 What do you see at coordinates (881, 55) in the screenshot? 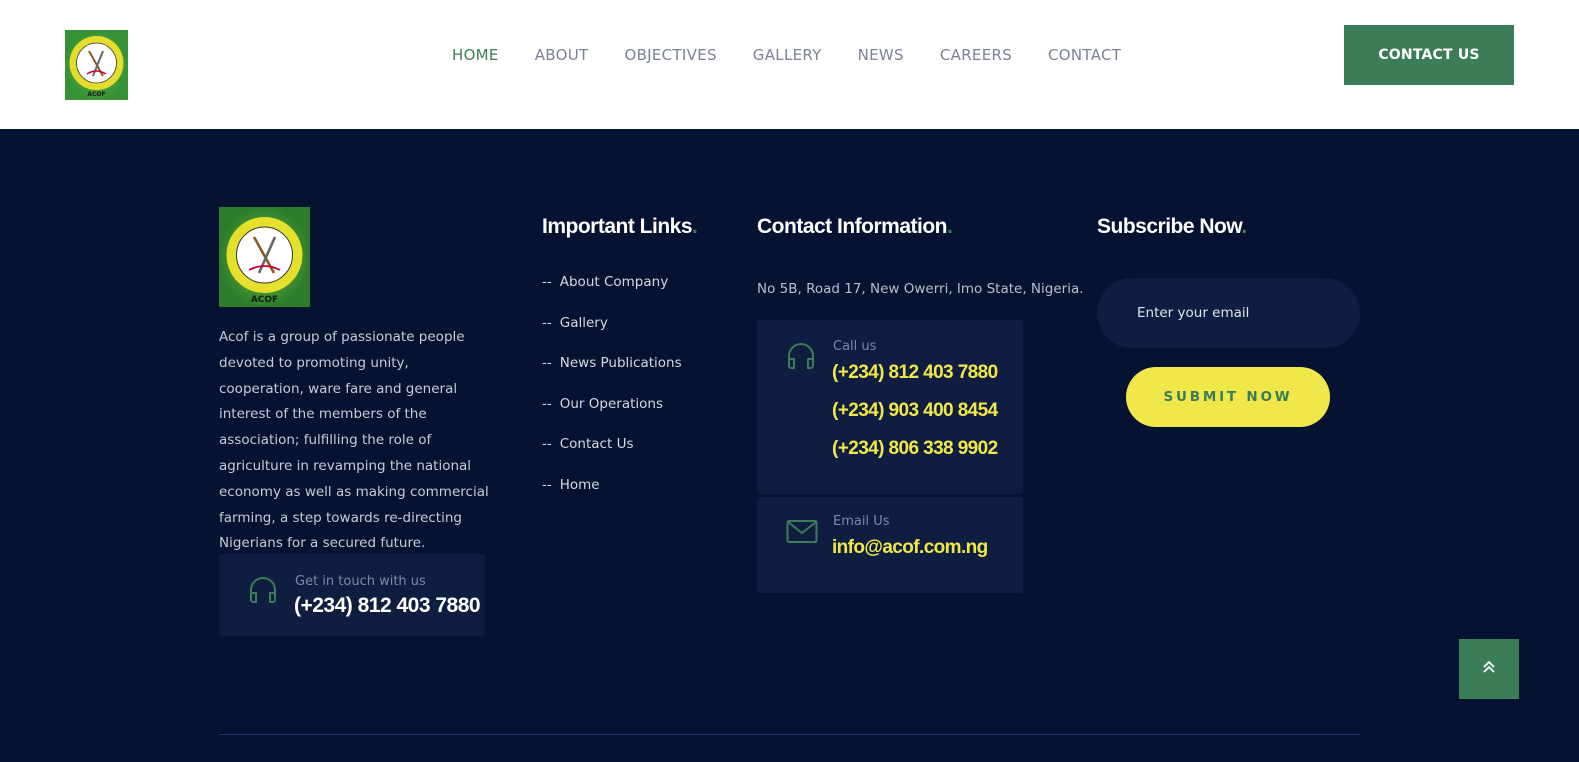
I see `nav-news: NEWS` at bounding box center [881, 55].